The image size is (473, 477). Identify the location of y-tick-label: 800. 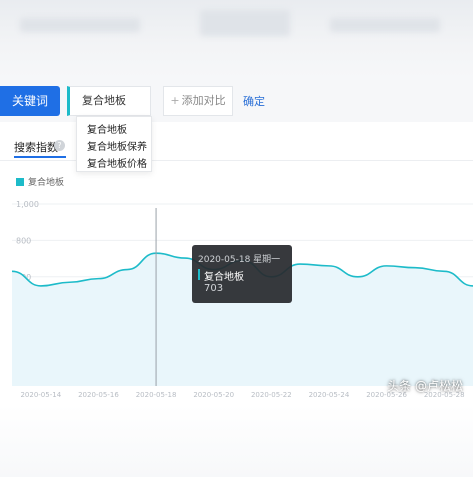
(23, 240).